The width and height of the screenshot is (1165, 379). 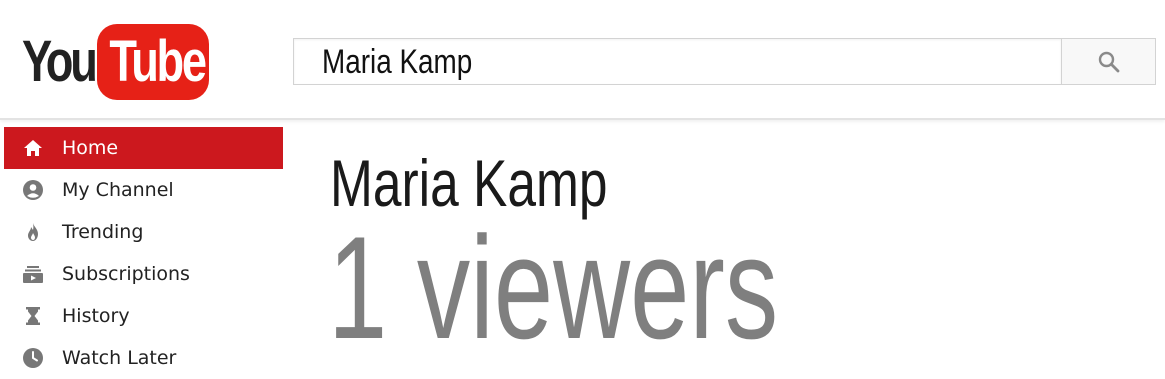 What do you see at coordinates (33, 190) in the screenshot?
I see `account-icon` at bounding box center [33, 190].